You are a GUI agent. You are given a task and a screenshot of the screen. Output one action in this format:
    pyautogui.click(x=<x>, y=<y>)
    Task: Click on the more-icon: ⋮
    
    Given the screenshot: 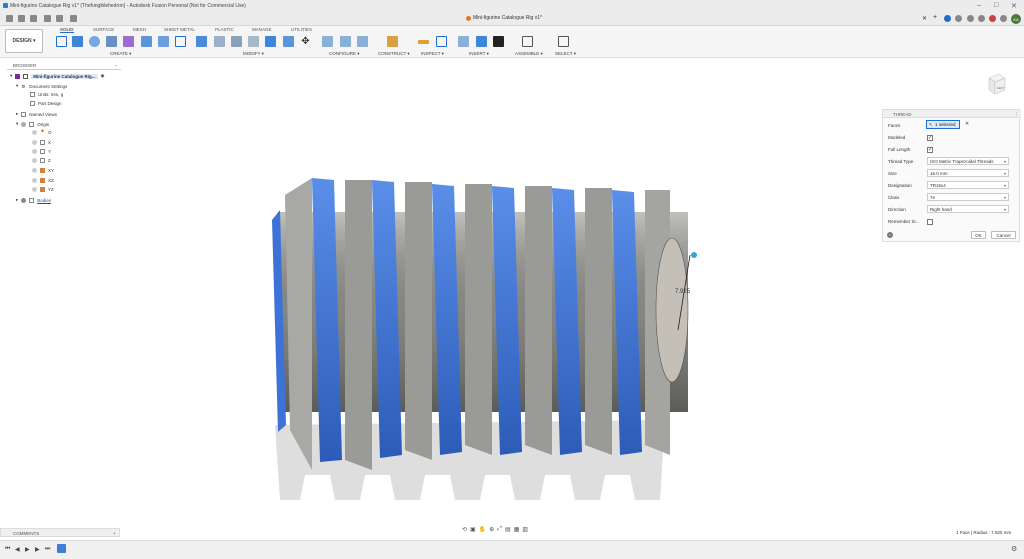 What is the action you would take?
    pyautogui.click(x=1016, y=115)
    